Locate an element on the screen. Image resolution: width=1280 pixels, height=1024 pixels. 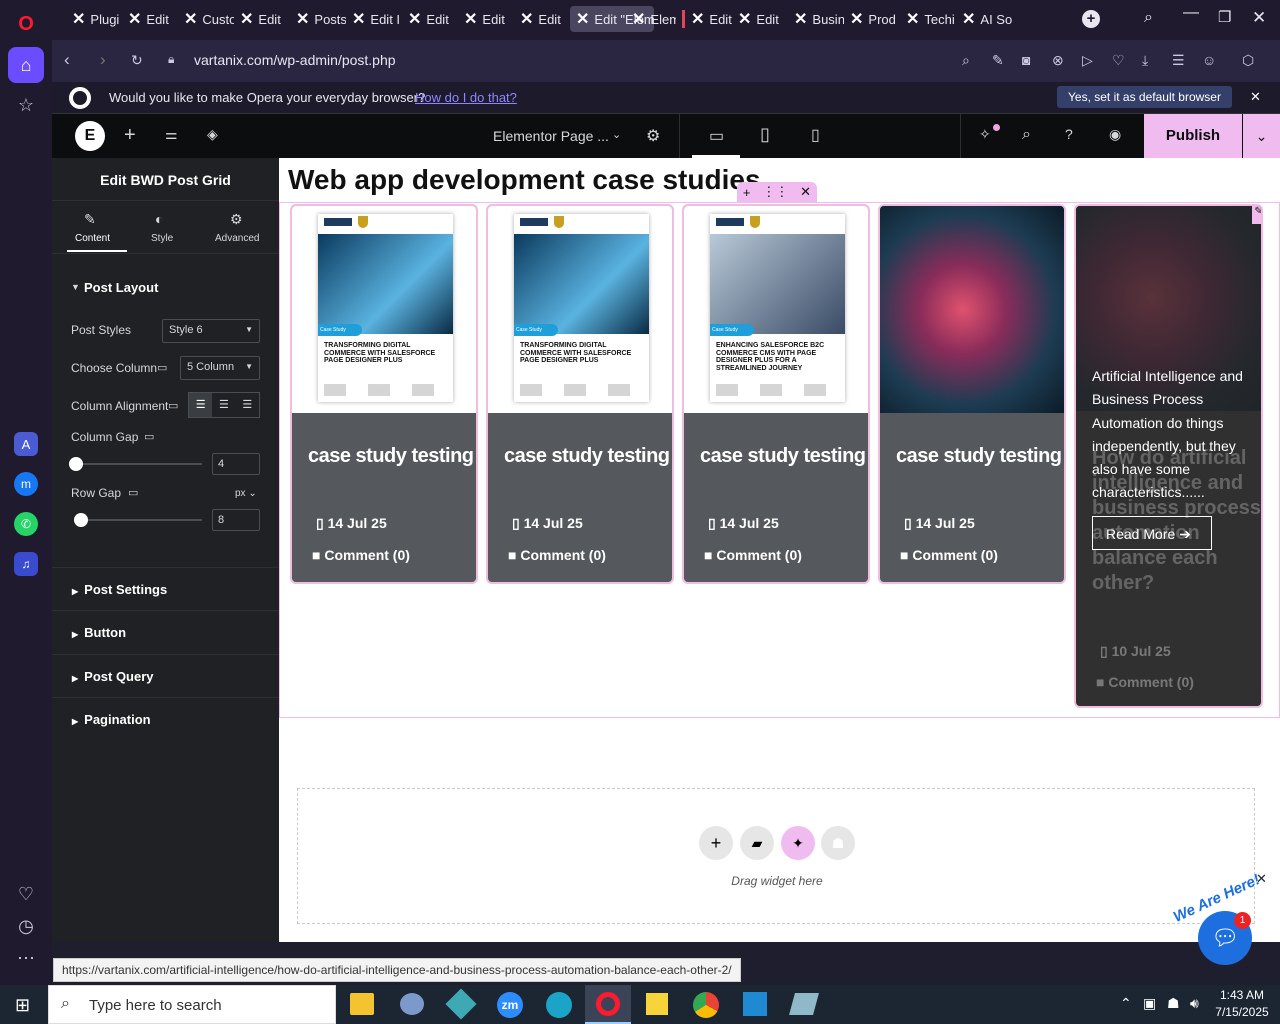
button-section: ▶ Button is located at coordinates (165, 631).